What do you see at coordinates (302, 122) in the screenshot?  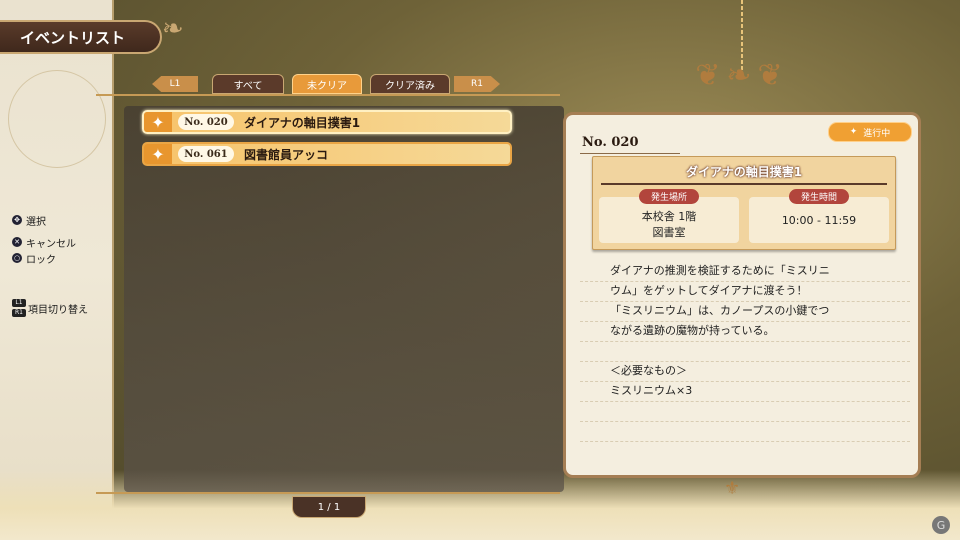 I see `event-name: ダイアナの軸目撲害1` at bounding box center [302, 122].